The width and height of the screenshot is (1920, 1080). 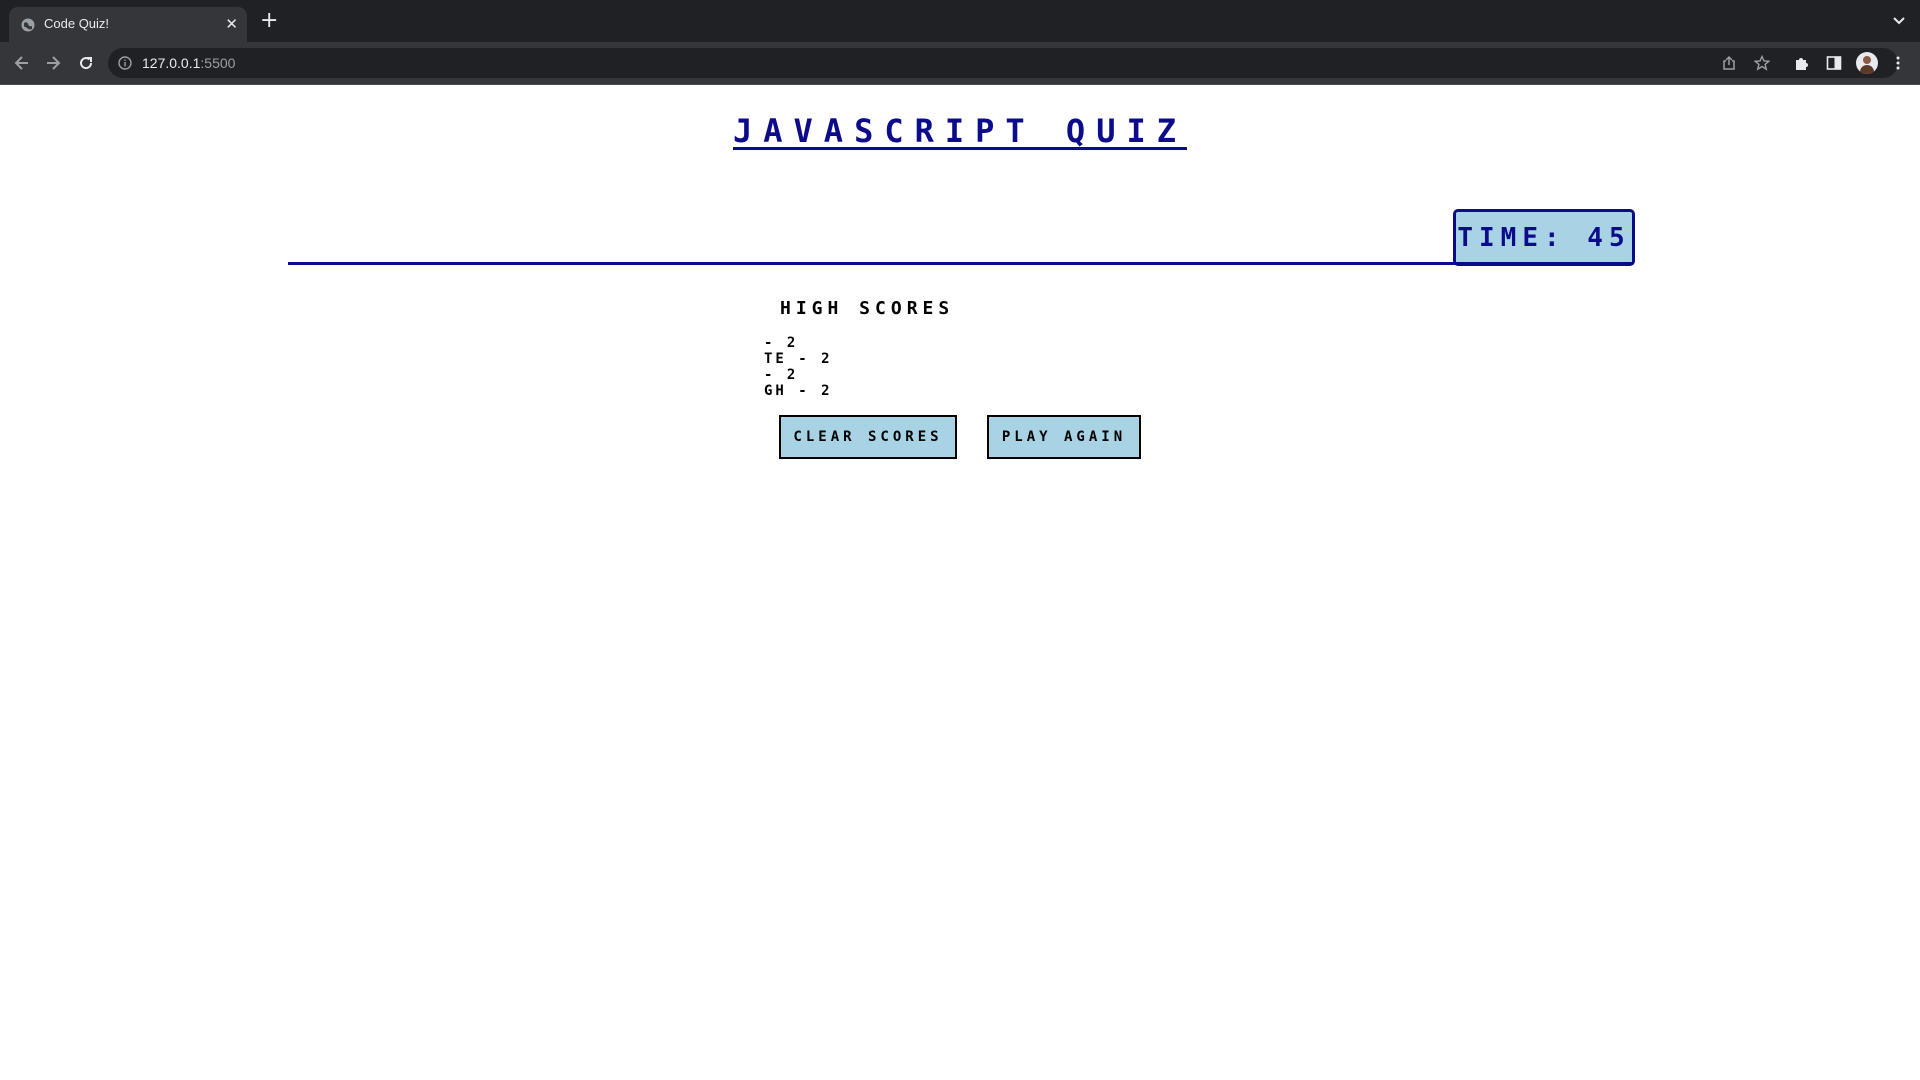 I want to click on url-text: 127.0.0.1:5500, so click(x=188, y=63).